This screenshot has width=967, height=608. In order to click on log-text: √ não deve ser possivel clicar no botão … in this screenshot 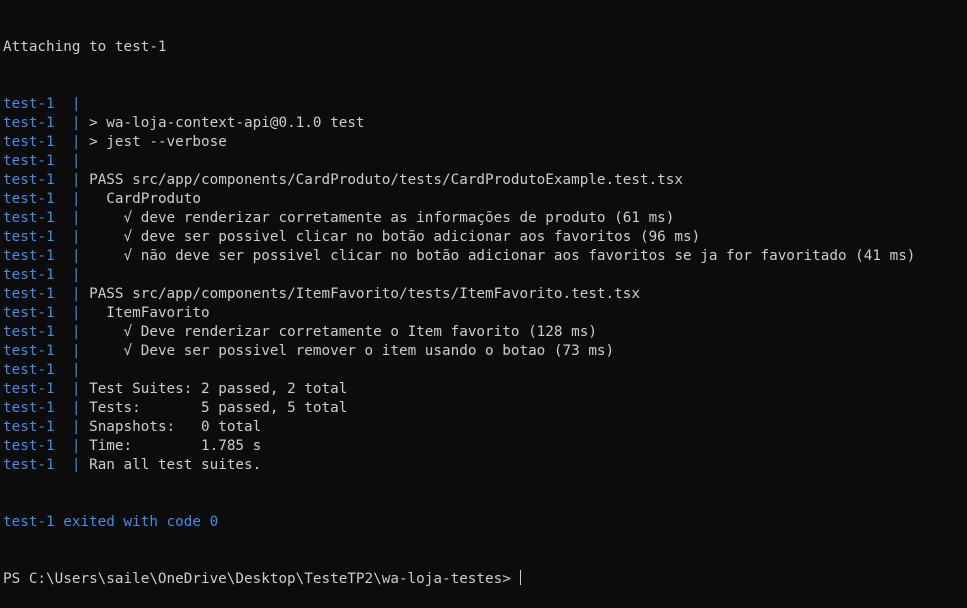, I will do `click(502, 256)`.